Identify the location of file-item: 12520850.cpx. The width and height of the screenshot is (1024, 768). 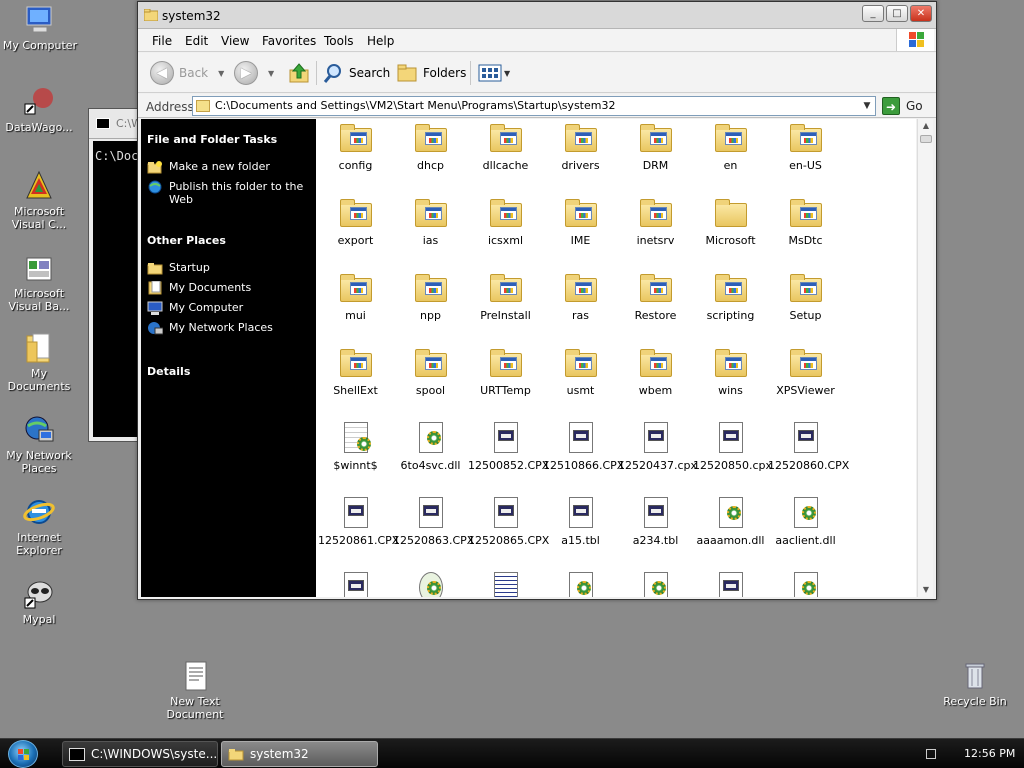
(732, 447).